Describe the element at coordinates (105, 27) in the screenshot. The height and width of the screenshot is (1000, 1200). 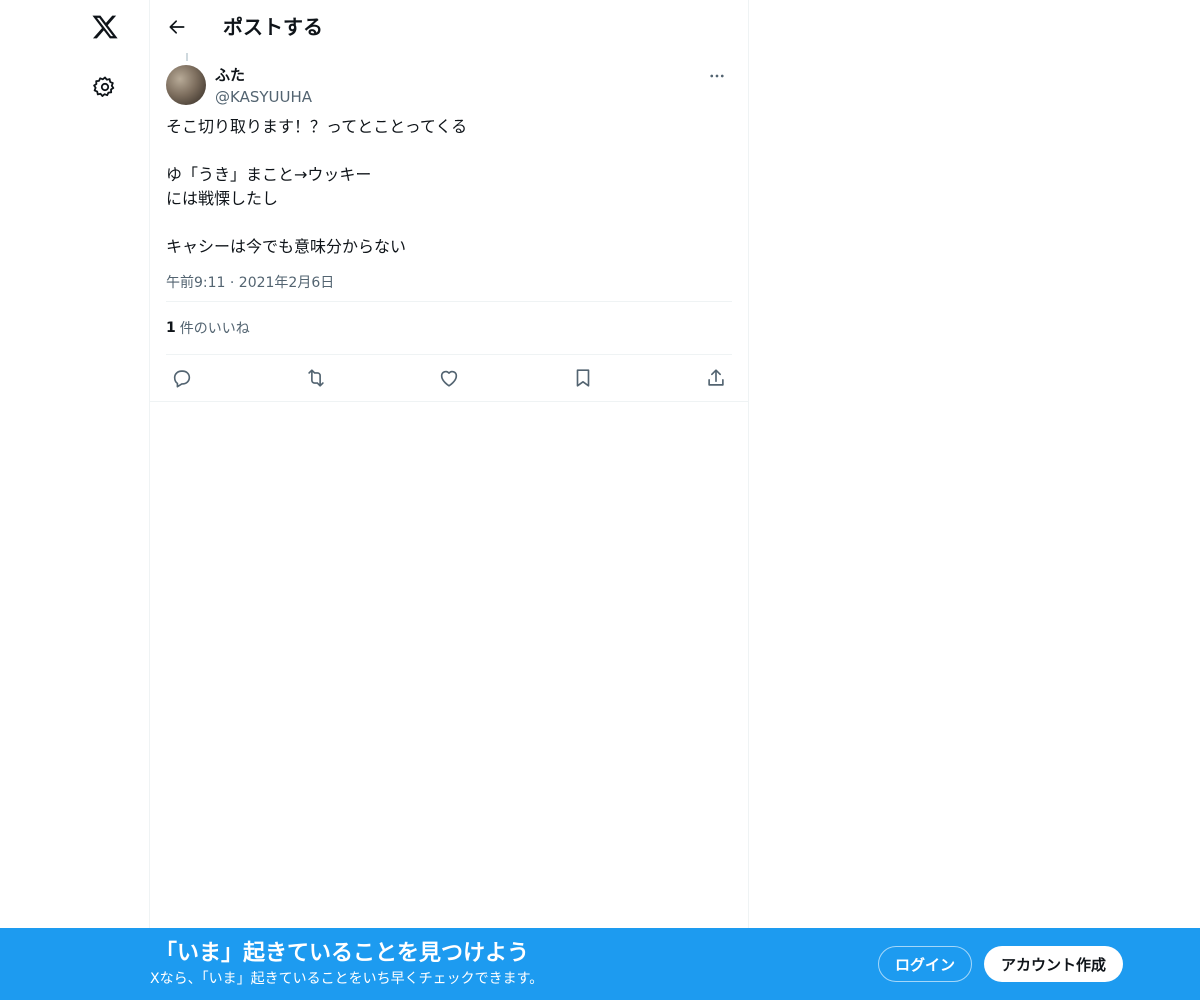
I see `x-logo-icon` at that location.